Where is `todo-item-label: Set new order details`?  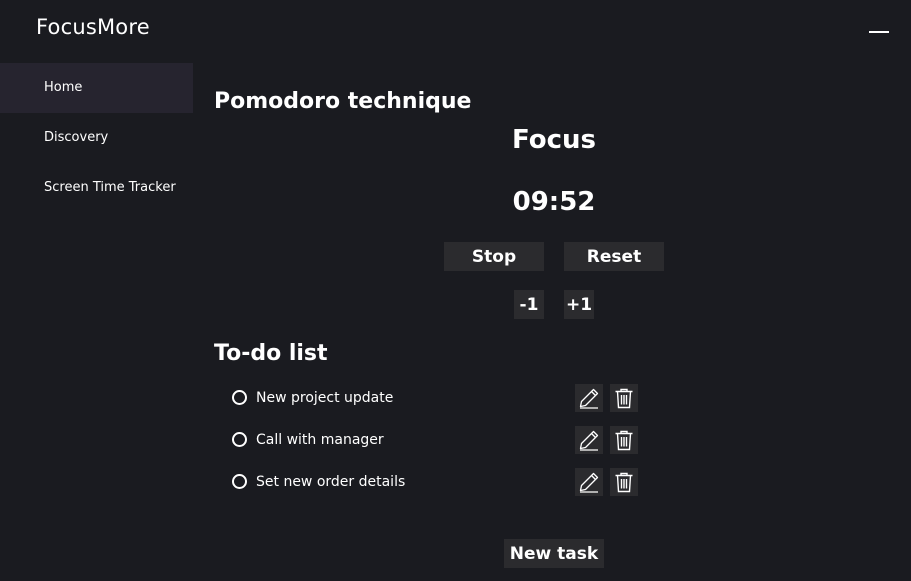 todo-item-label: Set new order details is located at coordinates (331, 482).